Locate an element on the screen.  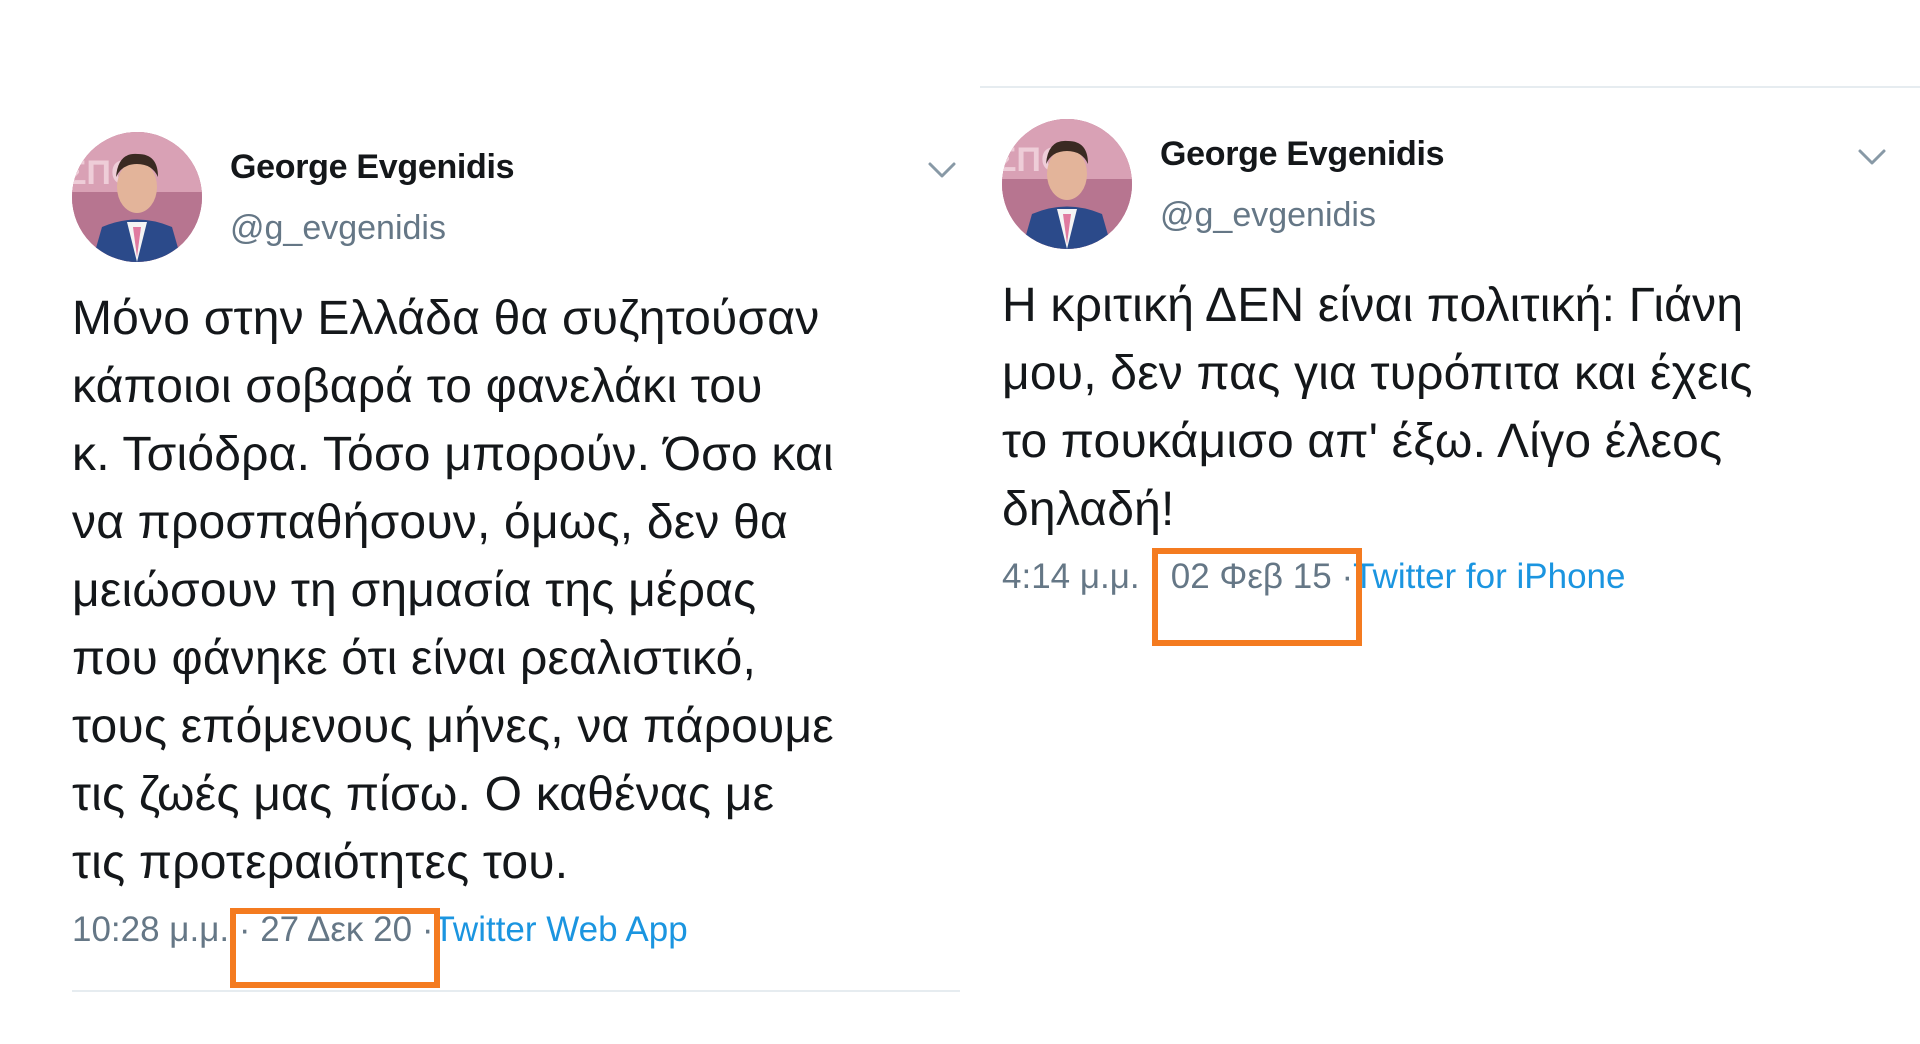
tweet-time: 10:28 μ.μ. is located at coordinates (150, 929).